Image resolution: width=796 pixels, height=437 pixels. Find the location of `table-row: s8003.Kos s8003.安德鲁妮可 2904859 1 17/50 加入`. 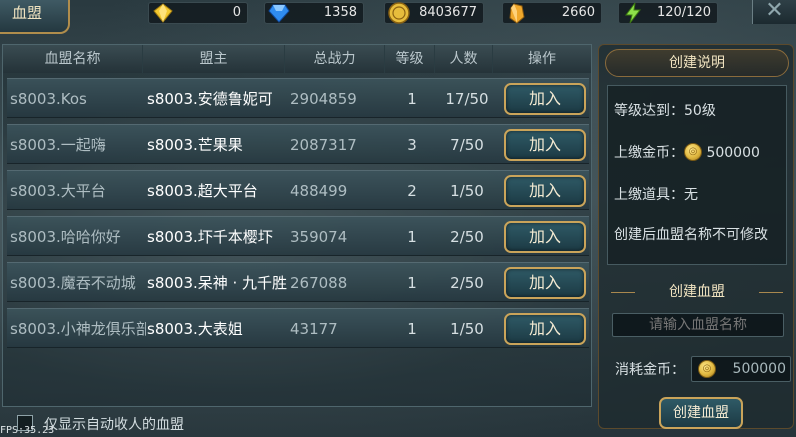

table-row: s8003.Kos s8003.安德鲁妮可 2904859 1 17/50 加入 is located at coordinates (298, 98).